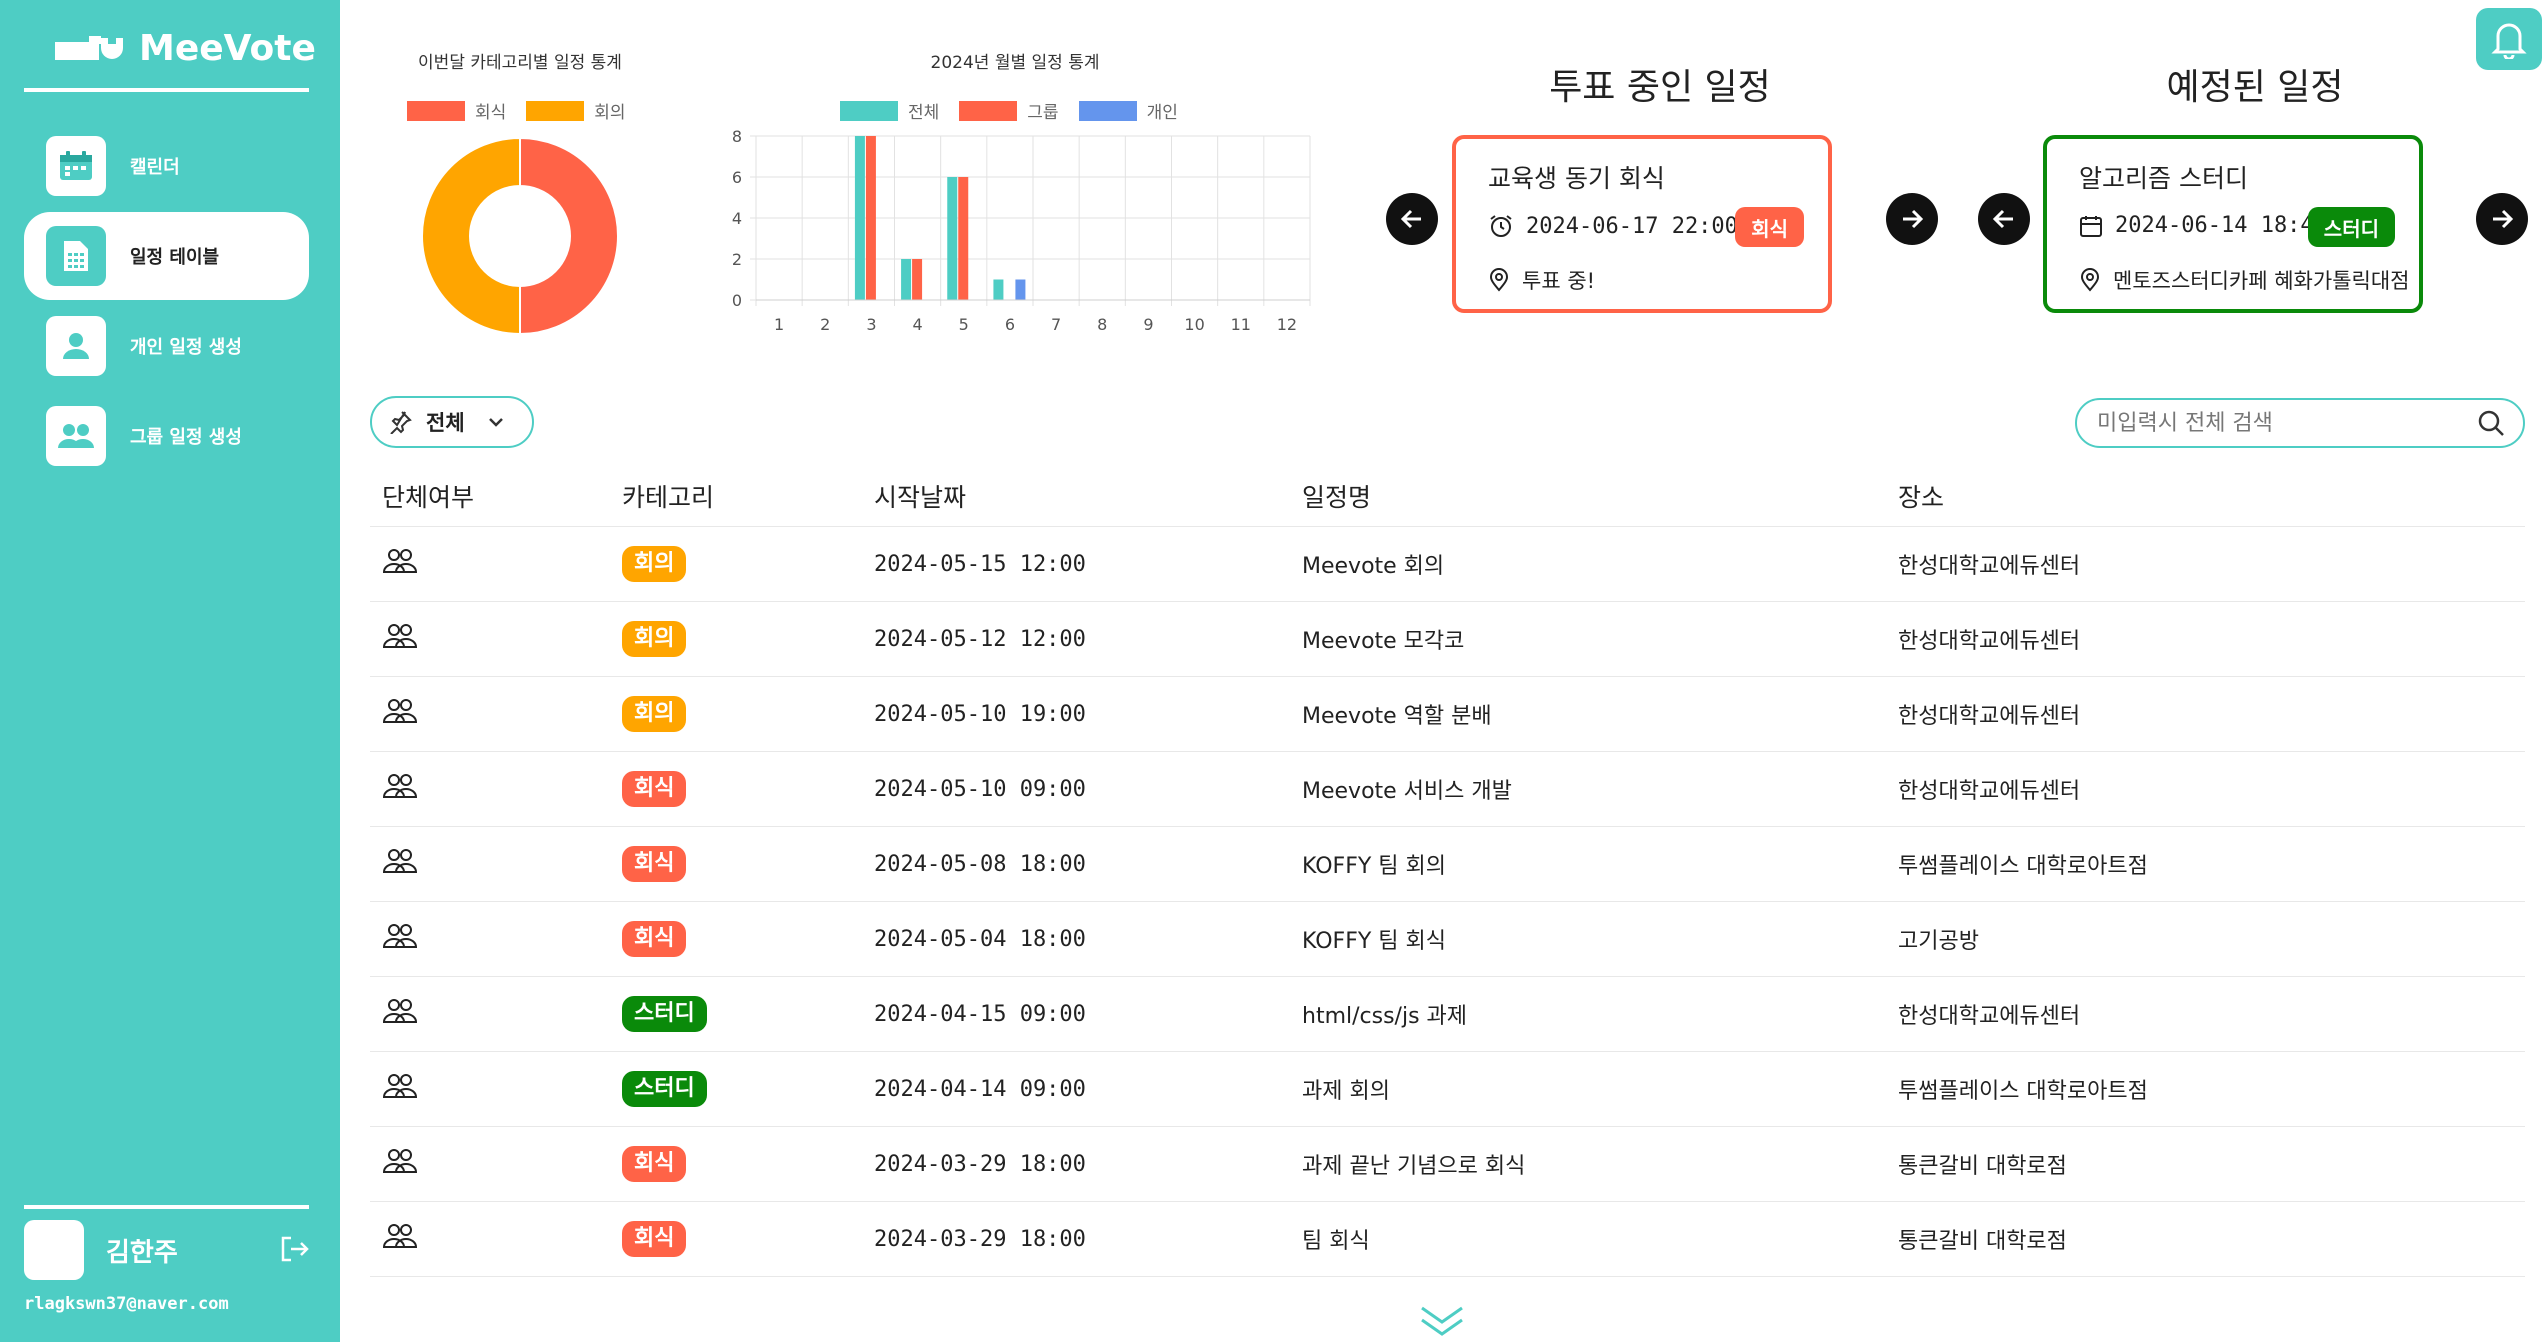 This screenshot has width=2548, height=1342. Describe the element at coordinates (998, 290) in the screenshot. I see `bar-전체-6` at that location.